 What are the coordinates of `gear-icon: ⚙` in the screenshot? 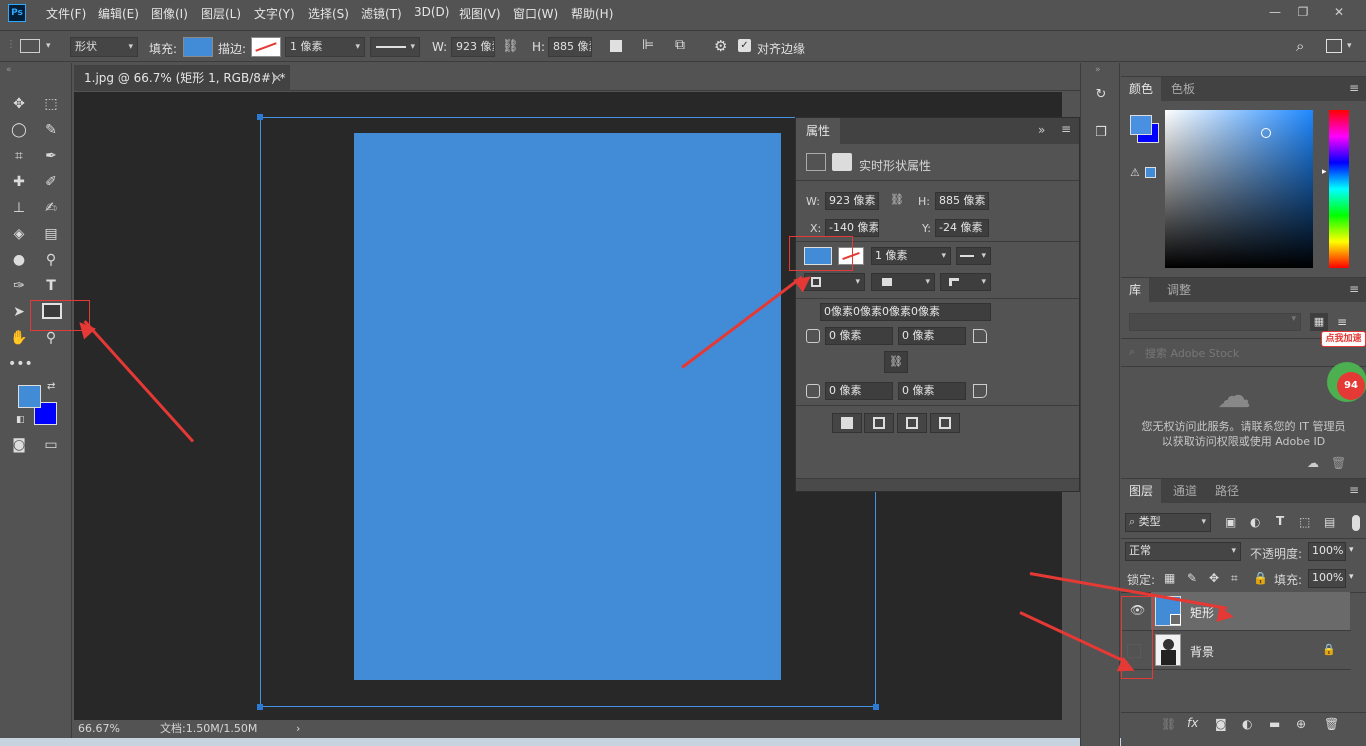 It's located at (720, 46).